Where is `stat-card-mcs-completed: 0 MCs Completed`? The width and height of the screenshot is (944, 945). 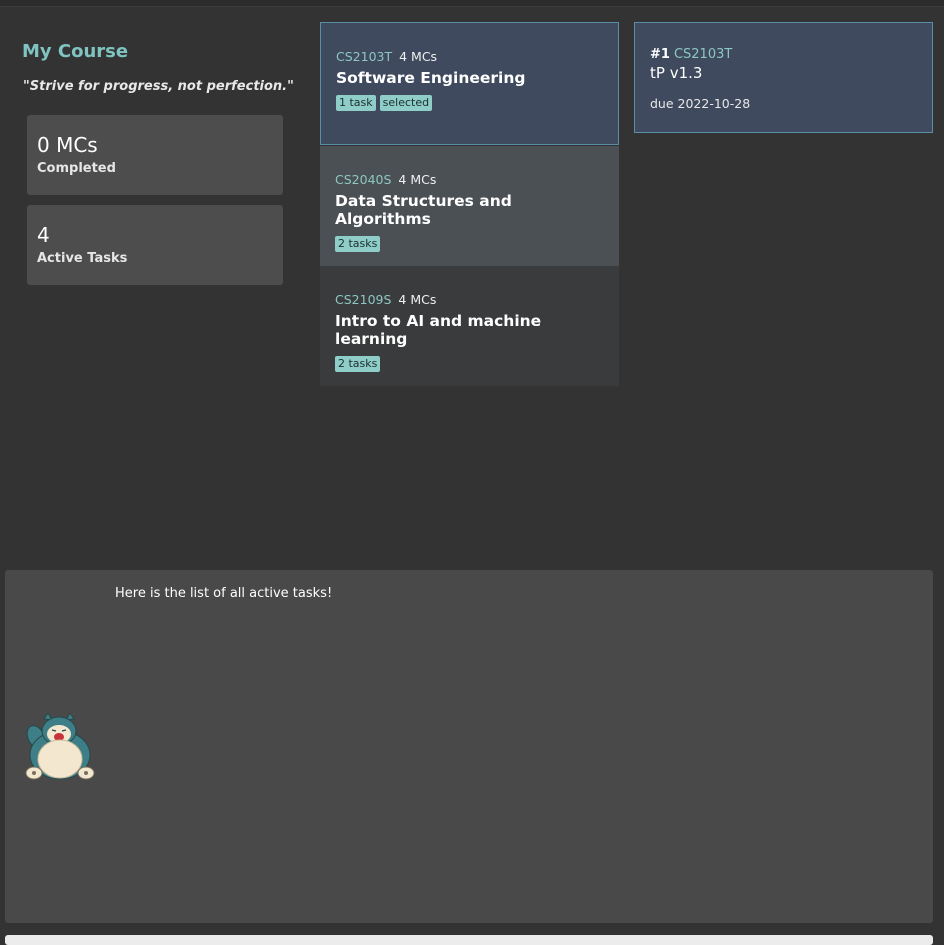
stat-card-mcs-completed: 0 MCs Completed is located at coordinates (155, 155).